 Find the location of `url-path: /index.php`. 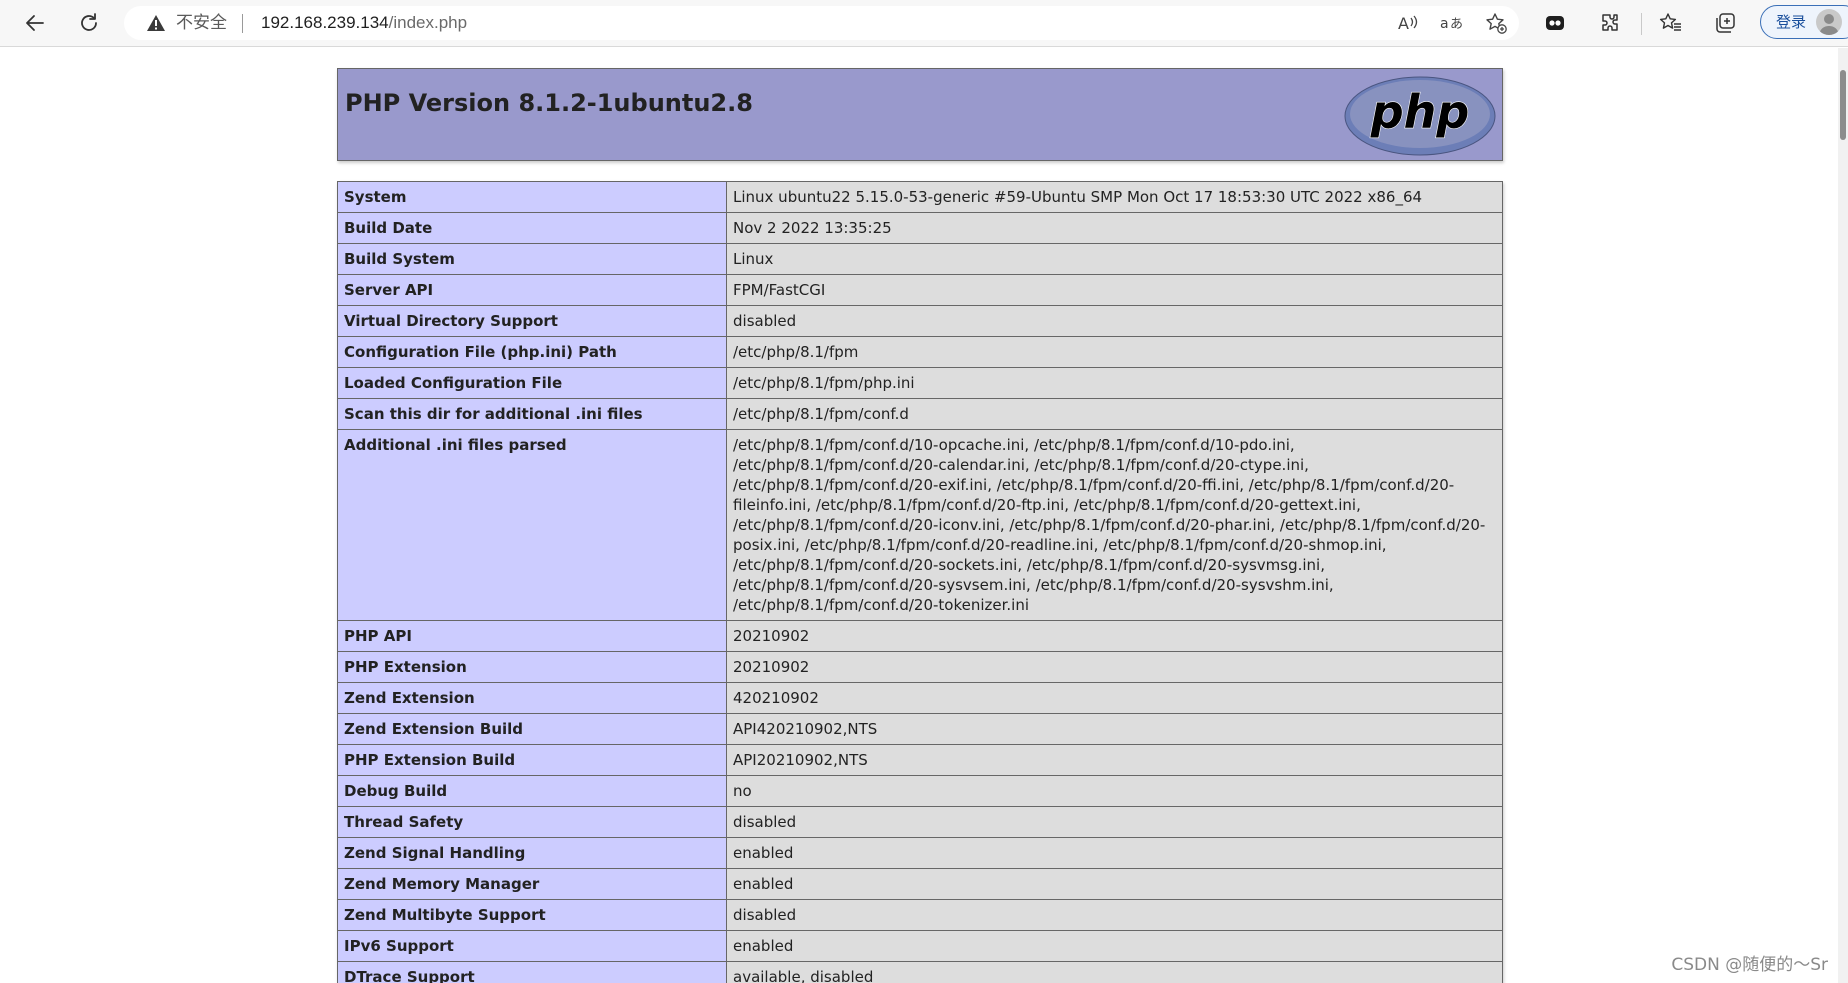

url-path: /index.php is located at coordinates (428, 22).